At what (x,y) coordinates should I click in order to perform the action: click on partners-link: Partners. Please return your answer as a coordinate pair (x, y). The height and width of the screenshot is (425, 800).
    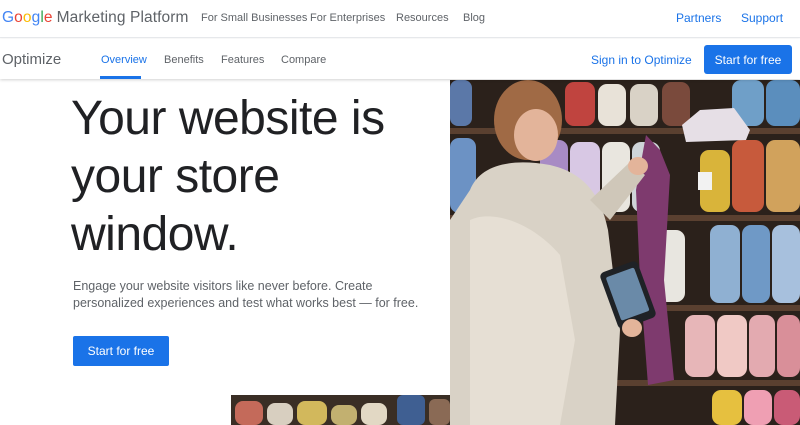
    Looking at the image, I should click on (698, 18).